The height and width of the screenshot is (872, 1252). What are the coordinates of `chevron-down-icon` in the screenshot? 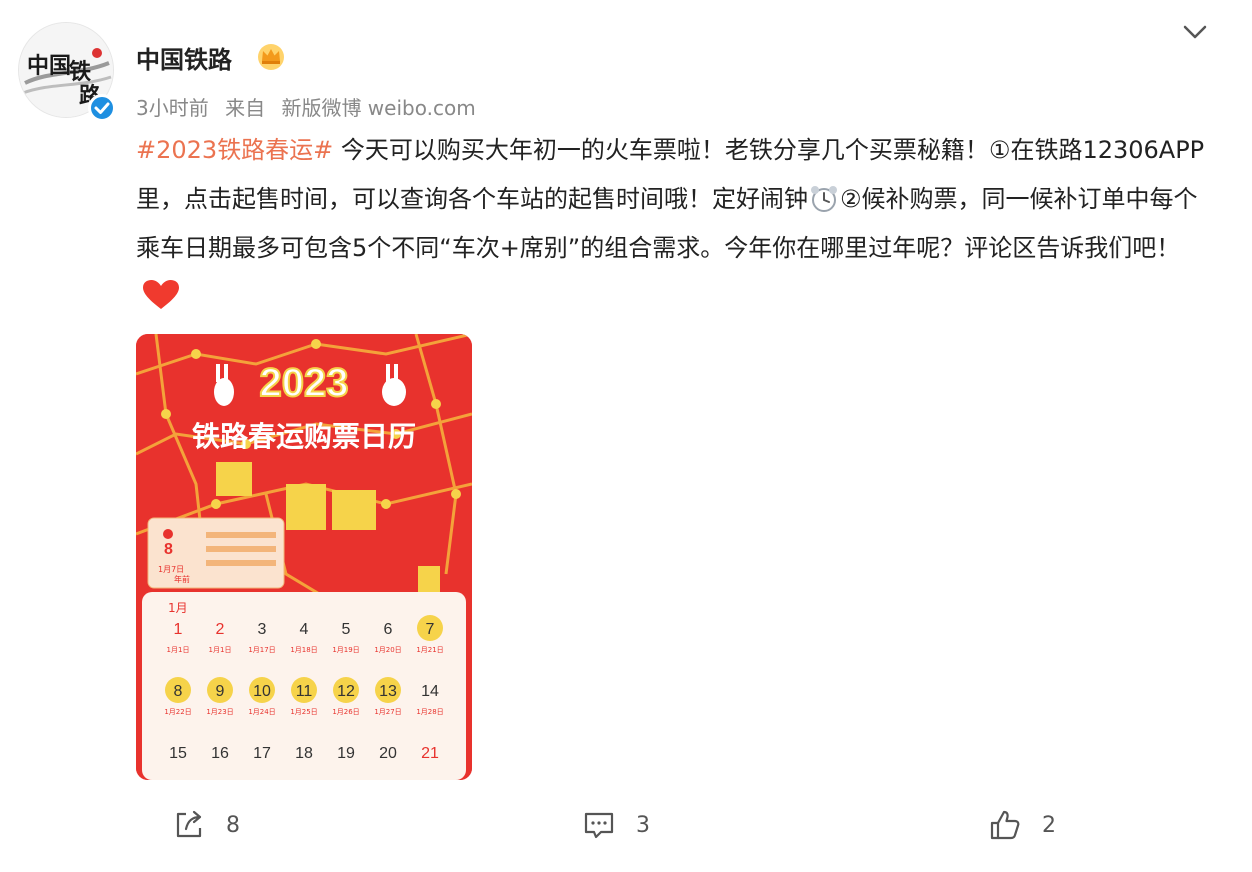 It's located at (1195, 32).